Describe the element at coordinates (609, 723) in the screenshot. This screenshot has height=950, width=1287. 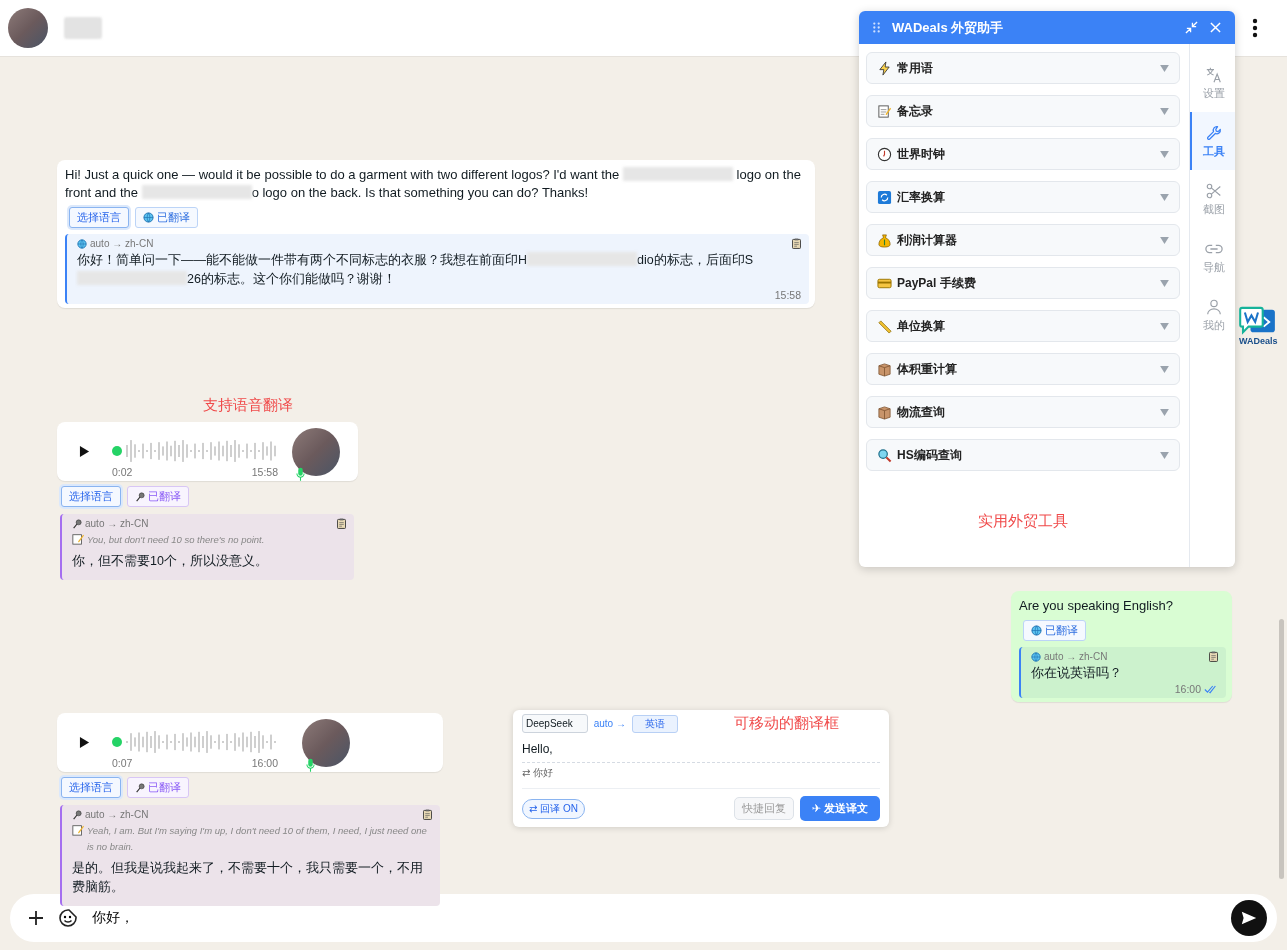
I see `source-language: auto →` at that location.